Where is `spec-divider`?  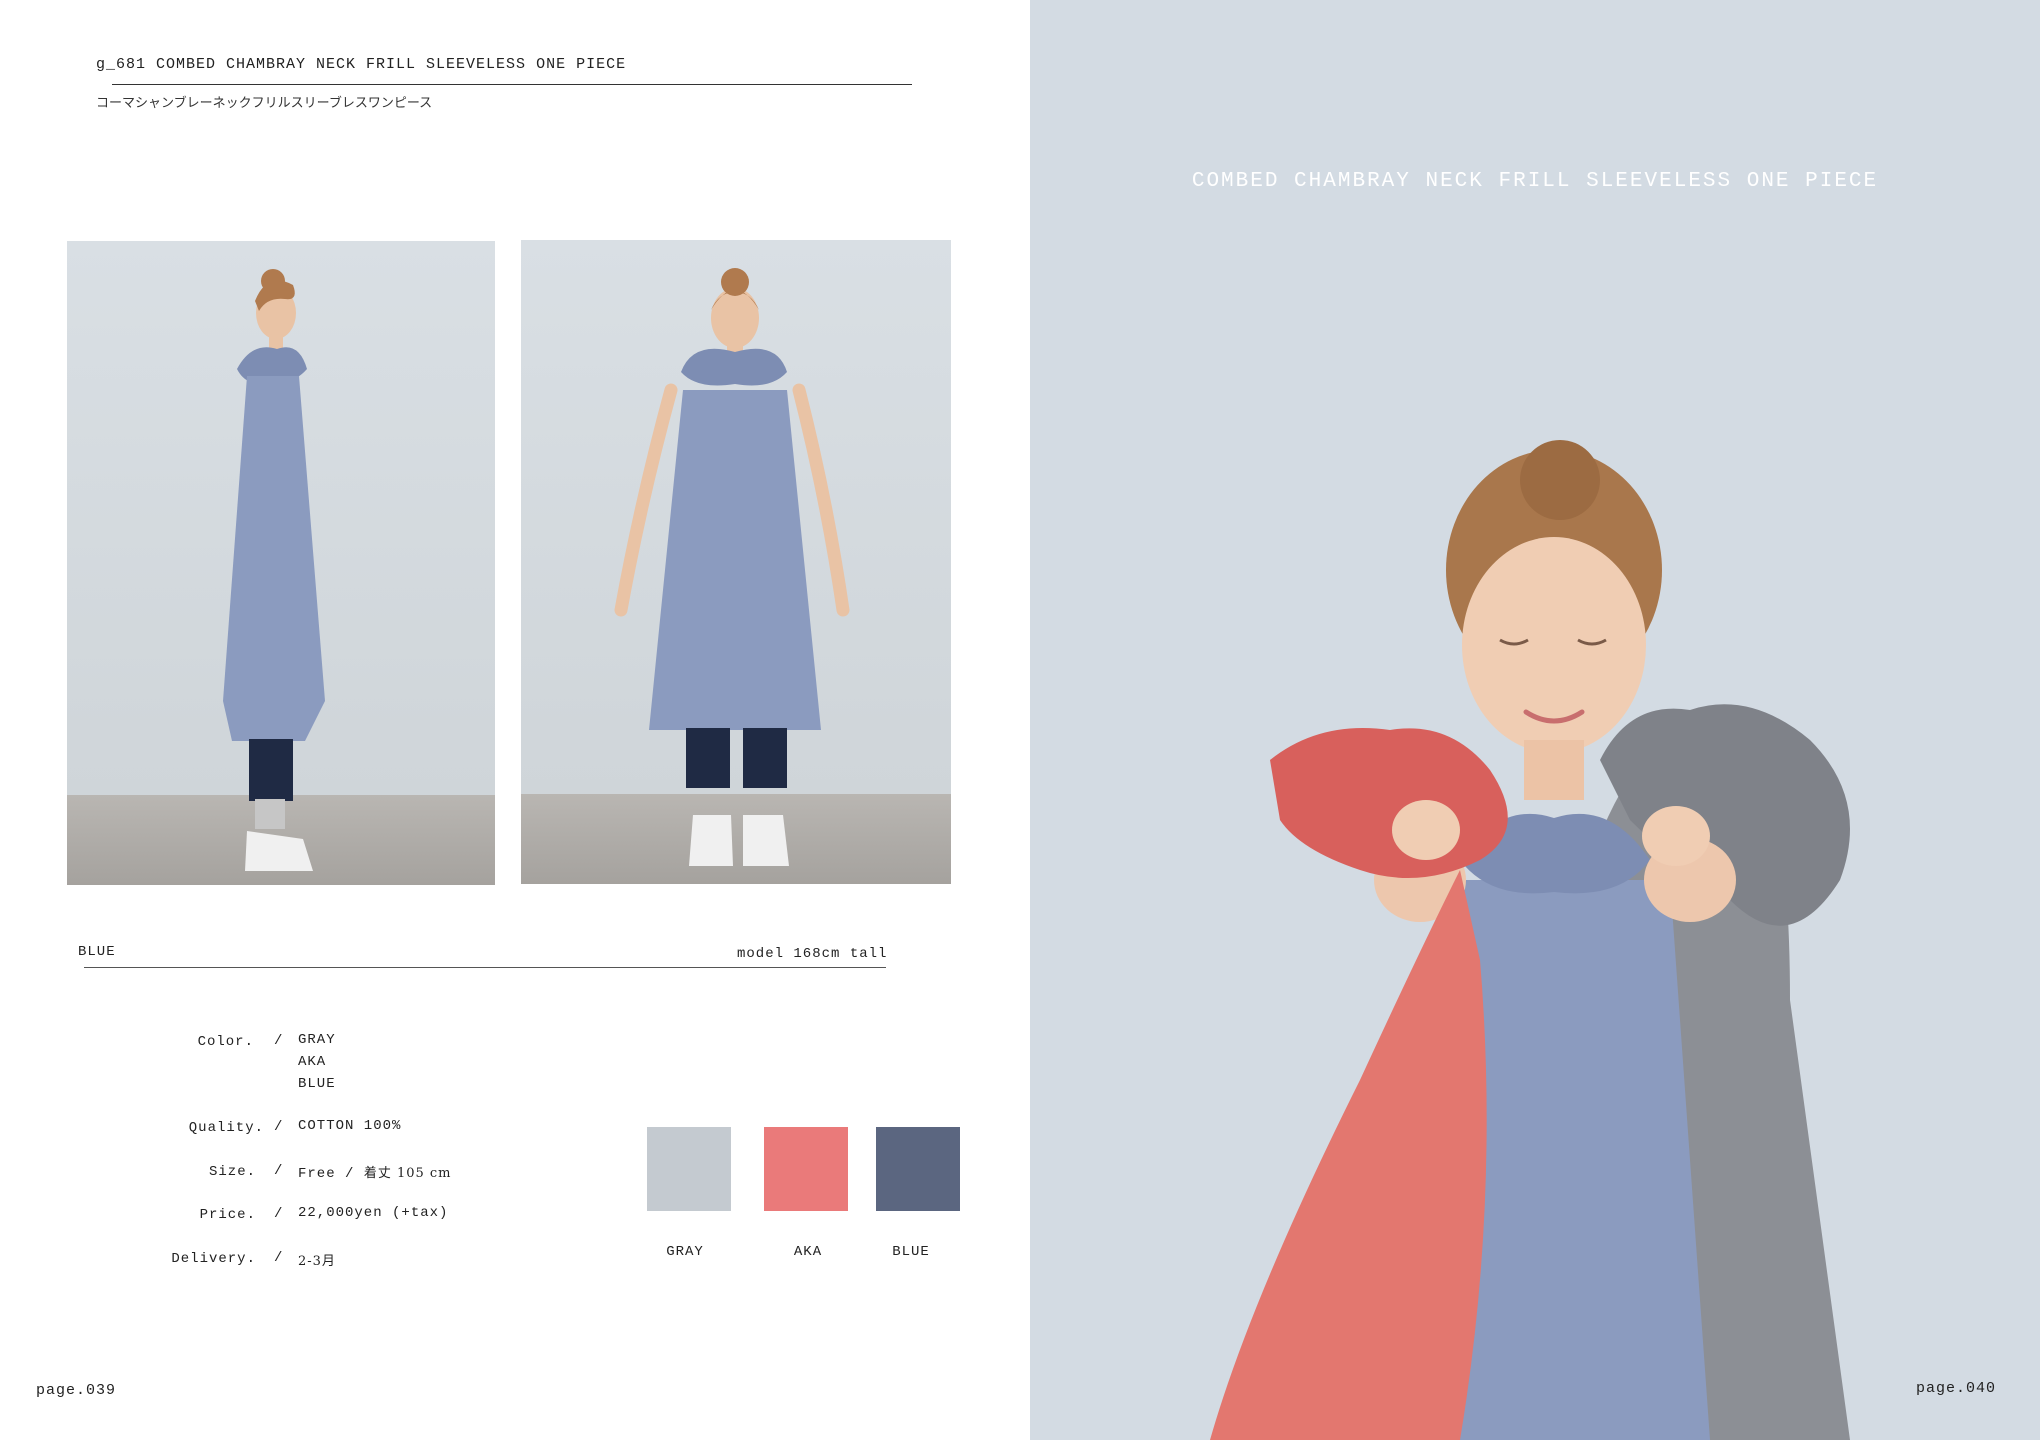 spec-divider is located at coordinates (485, 967).